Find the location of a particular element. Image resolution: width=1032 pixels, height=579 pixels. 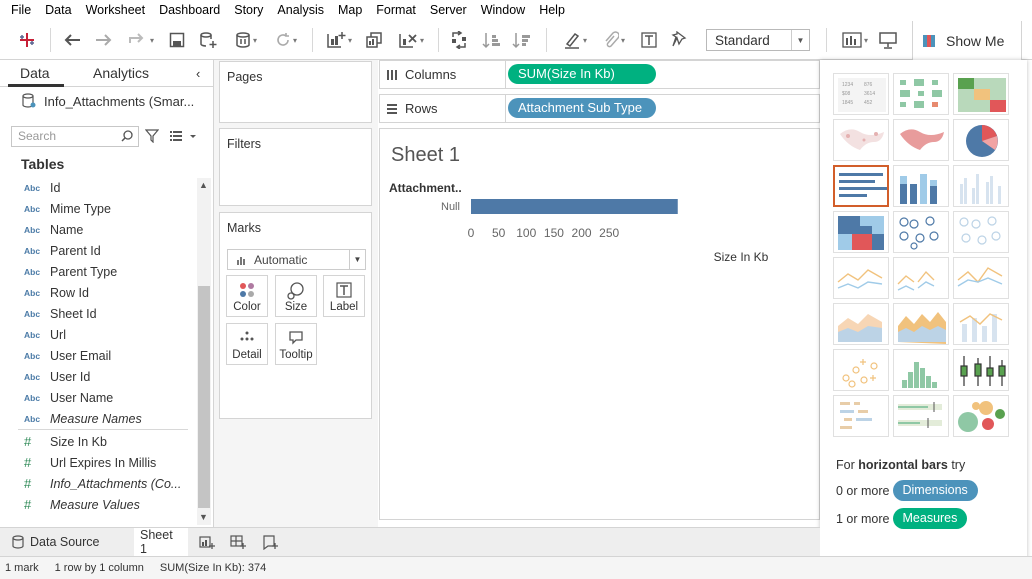

menu-window: Window is located at coordinates (503, 10).